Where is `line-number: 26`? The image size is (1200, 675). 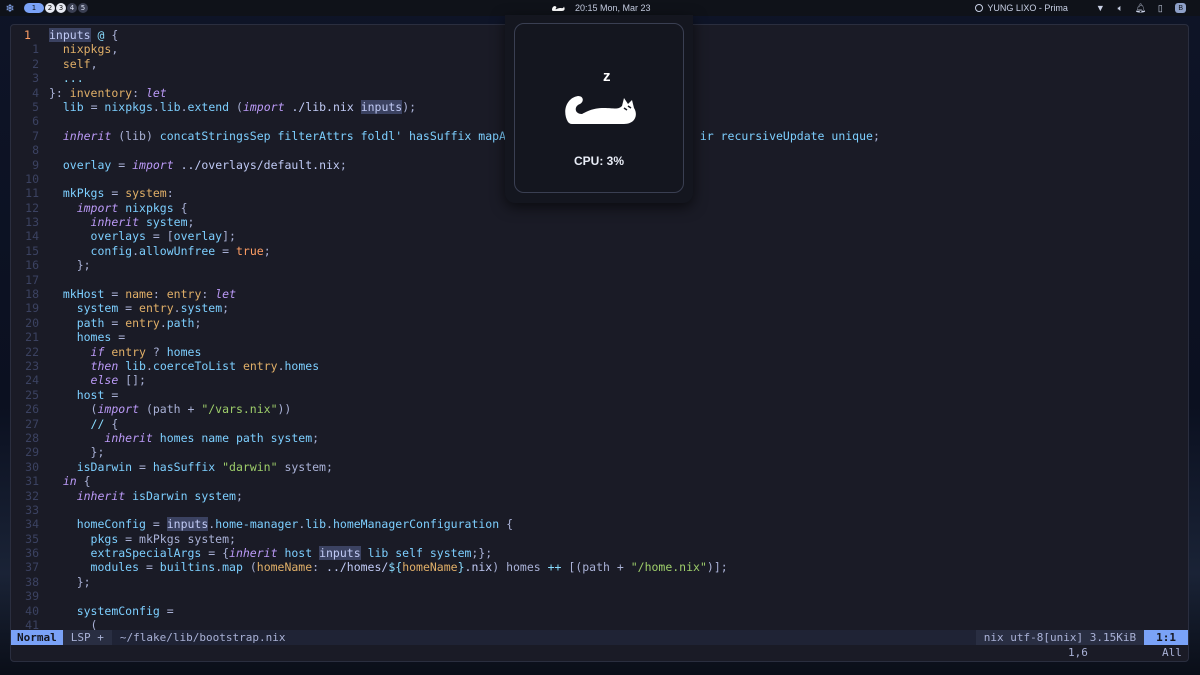 line-number: 26 is located at coordinates (32, 409).